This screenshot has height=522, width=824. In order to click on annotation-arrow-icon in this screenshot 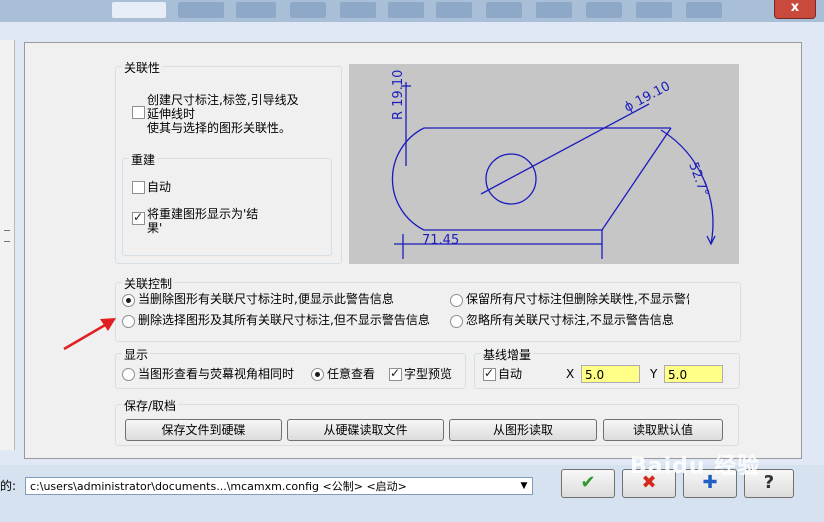, I will do `click(89, 334)`.